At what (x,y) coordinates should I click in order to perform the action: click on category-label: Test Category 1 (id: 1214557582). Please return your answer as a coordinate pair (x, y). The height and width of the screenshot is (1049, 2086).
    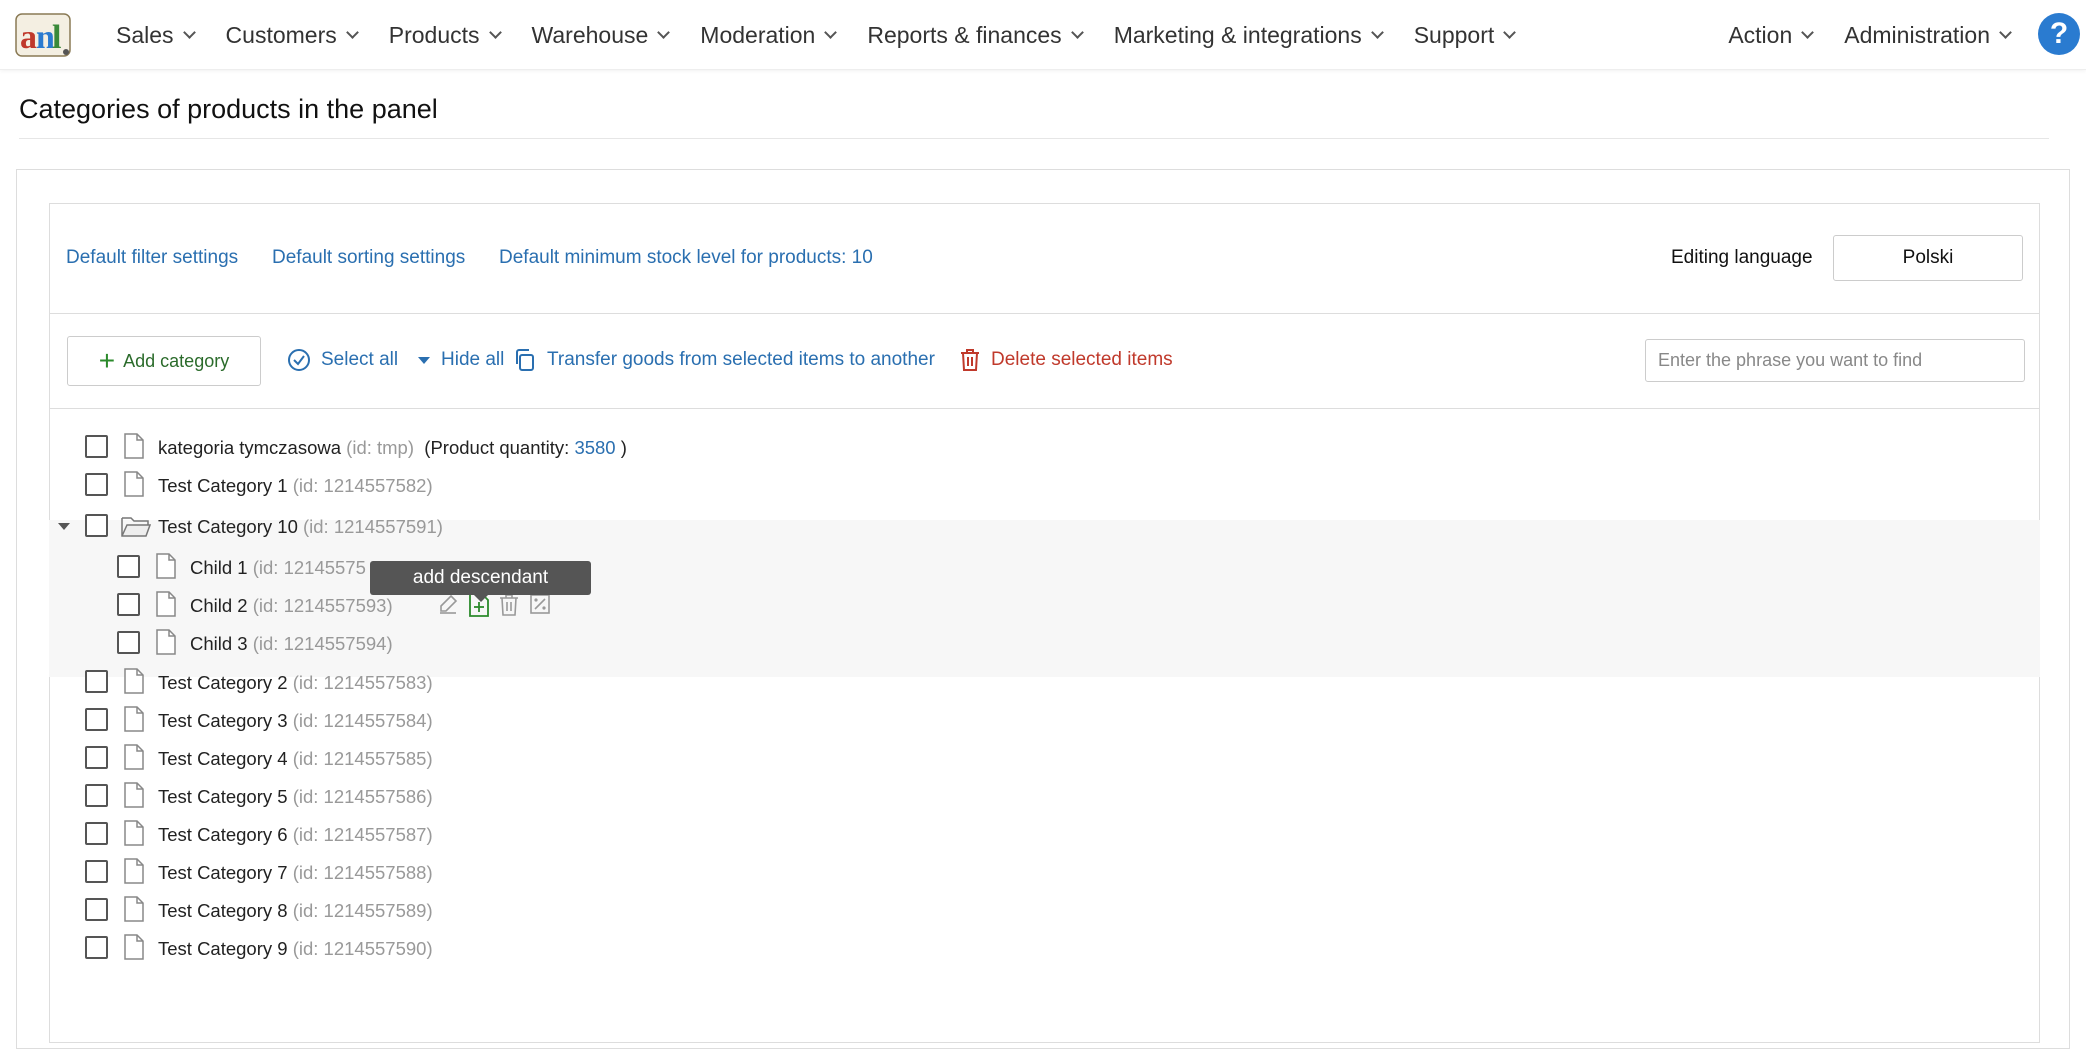
    Looking at the image, I should click on (295, 486).